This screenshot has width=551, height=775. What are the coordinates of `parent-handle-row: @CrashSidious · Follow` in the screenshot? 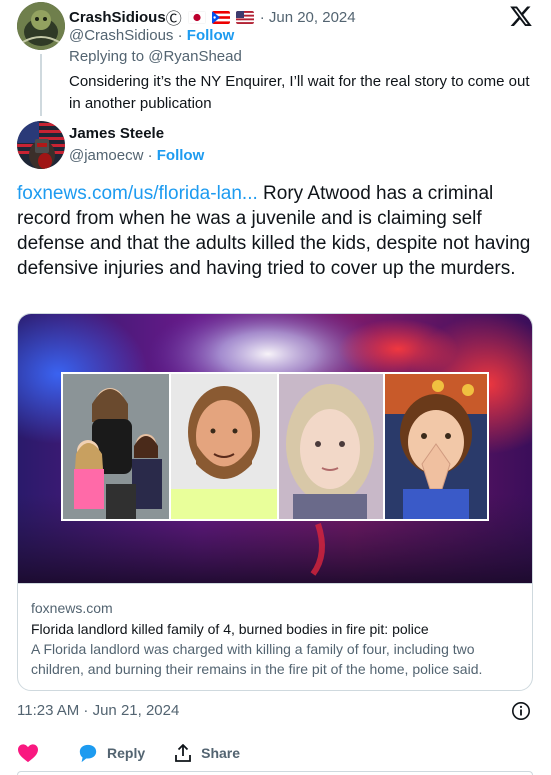 It's located at (151, 35).